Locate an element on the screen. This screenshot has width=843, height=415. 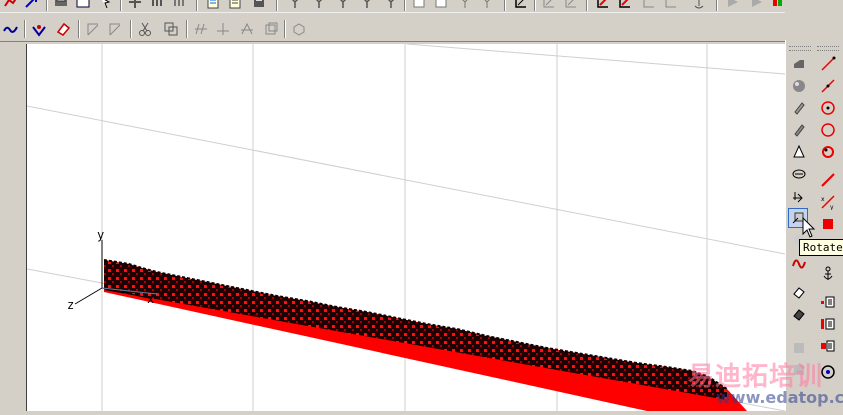
tangent-icon is located at coordinates (247, 29).